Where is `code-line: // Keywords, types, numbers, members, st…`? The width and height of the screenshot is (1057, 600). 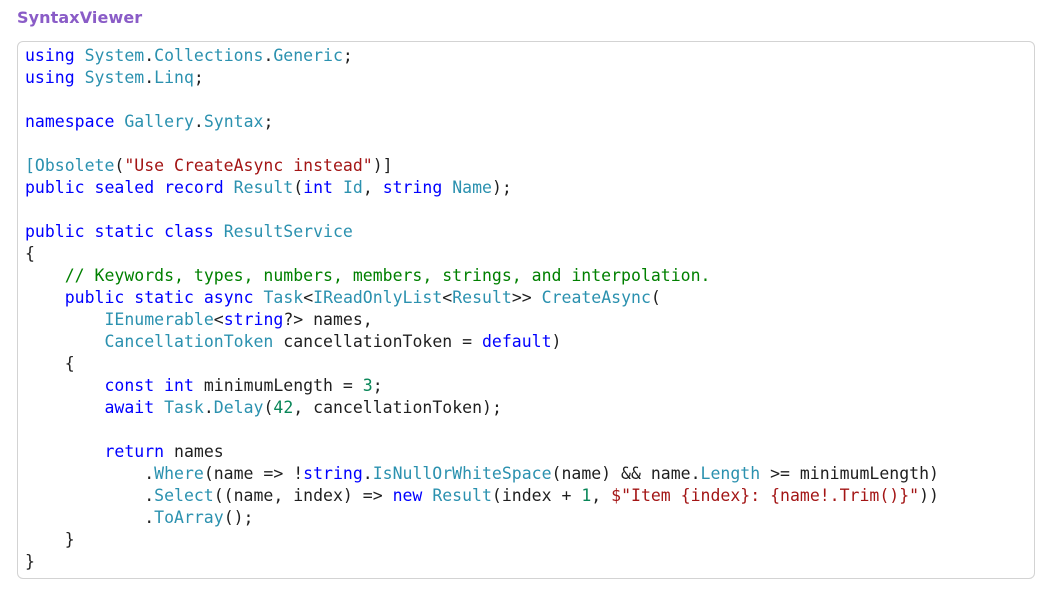 code-line: // Keywords, types, numbers, members, st… is located at coordinates (482, 276).